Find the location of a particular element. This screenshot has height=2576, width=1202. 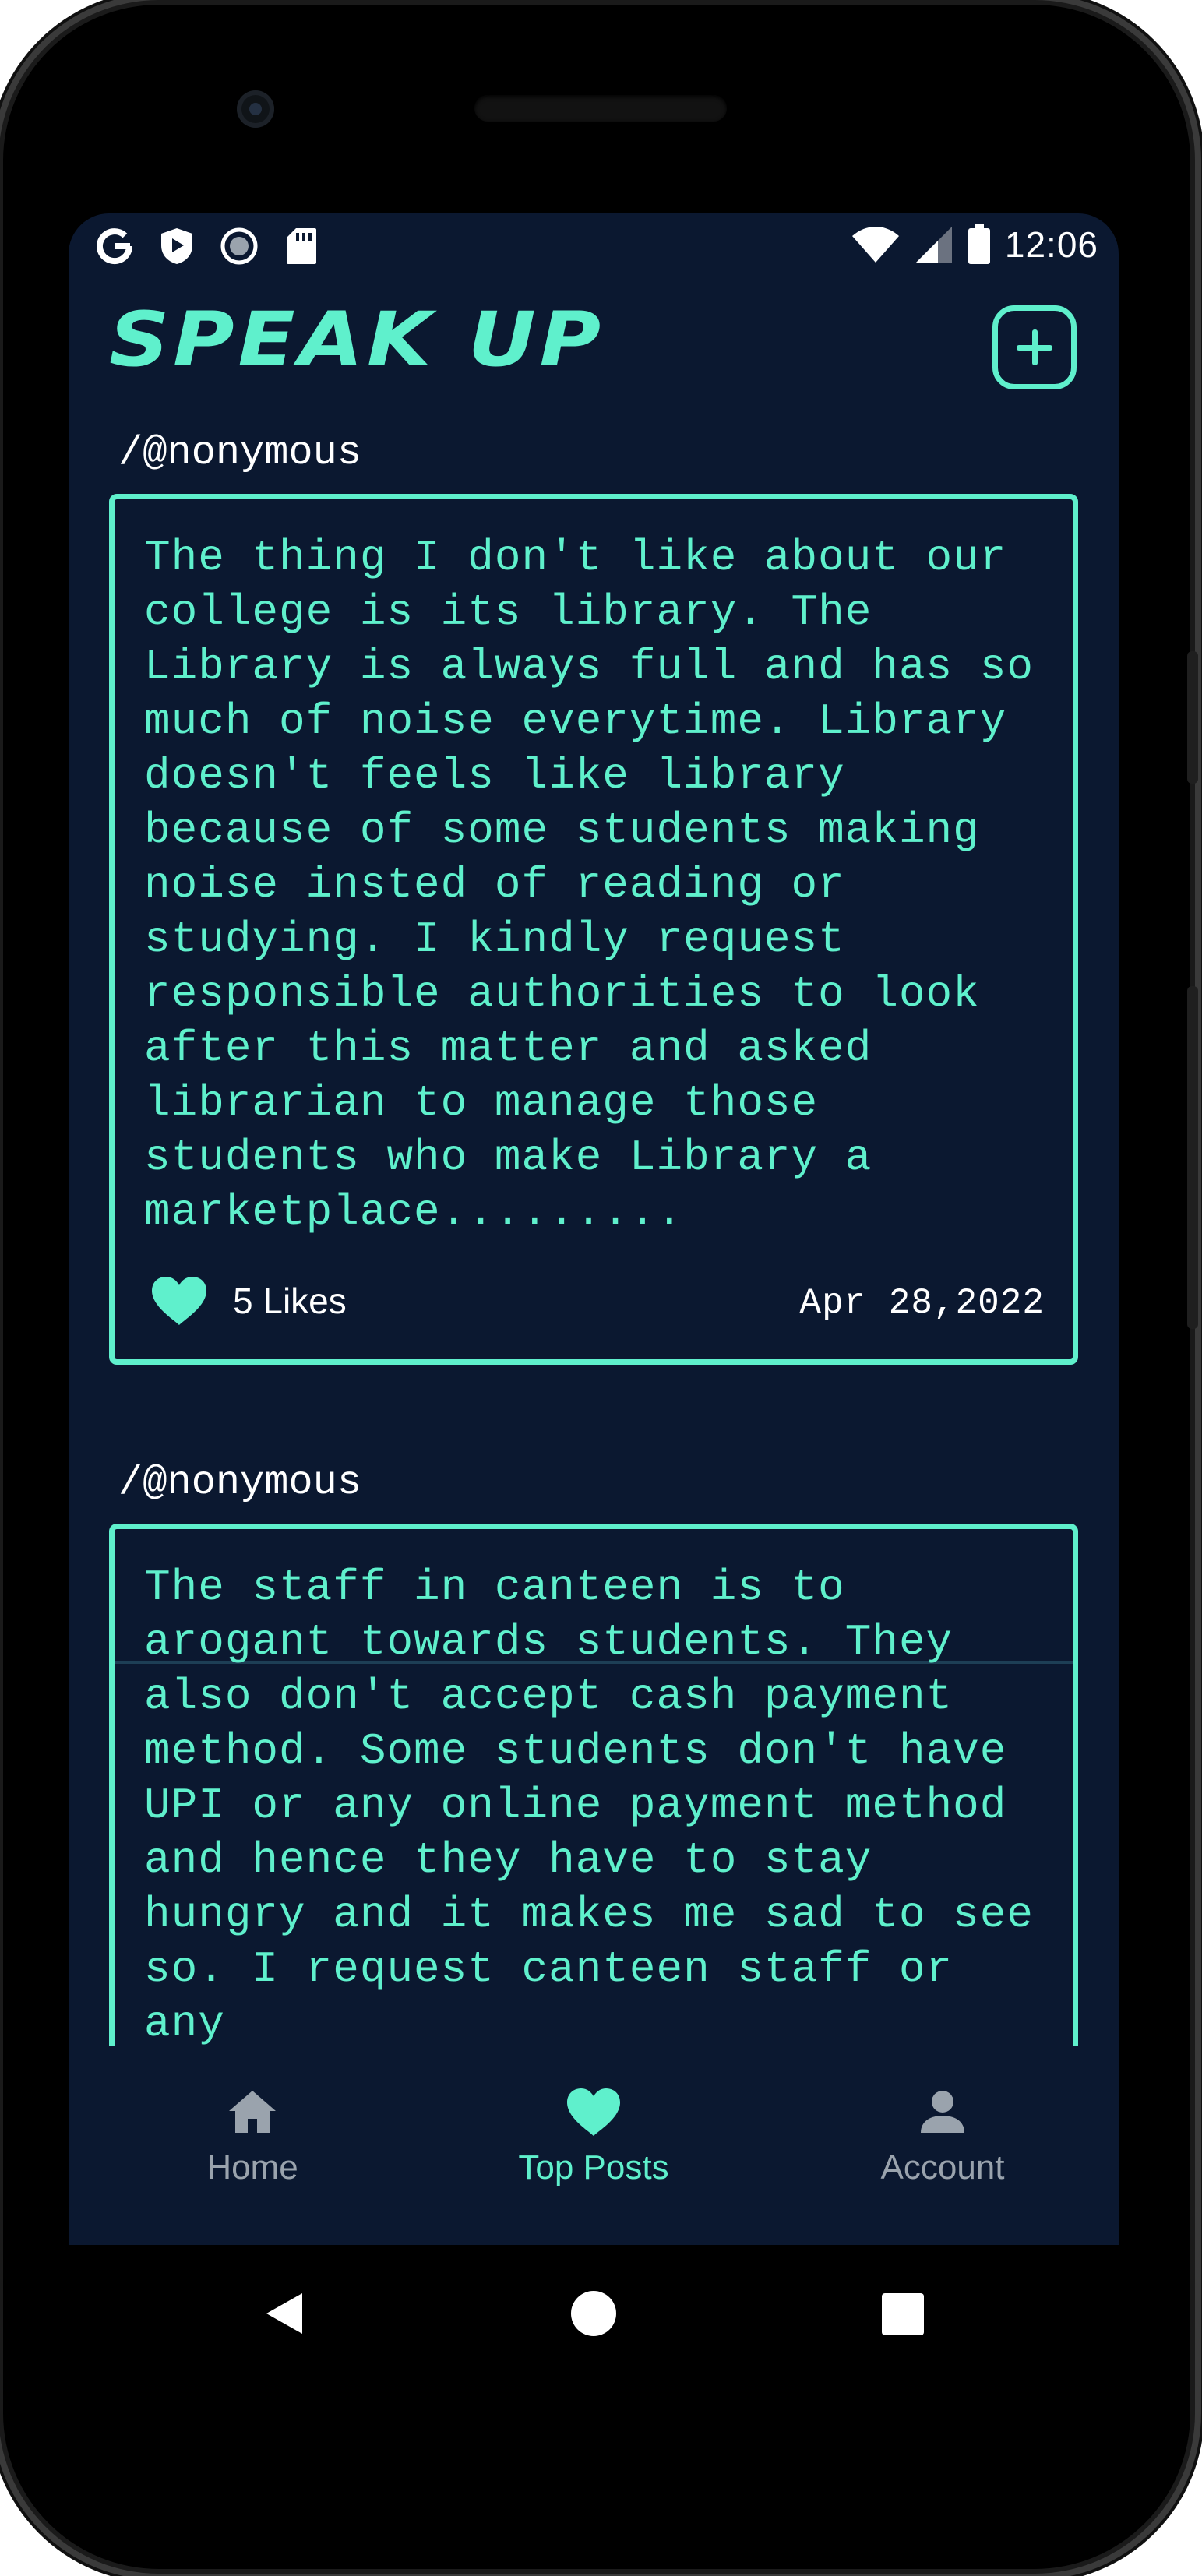

home-icon is located at coordinates (252, 2112).